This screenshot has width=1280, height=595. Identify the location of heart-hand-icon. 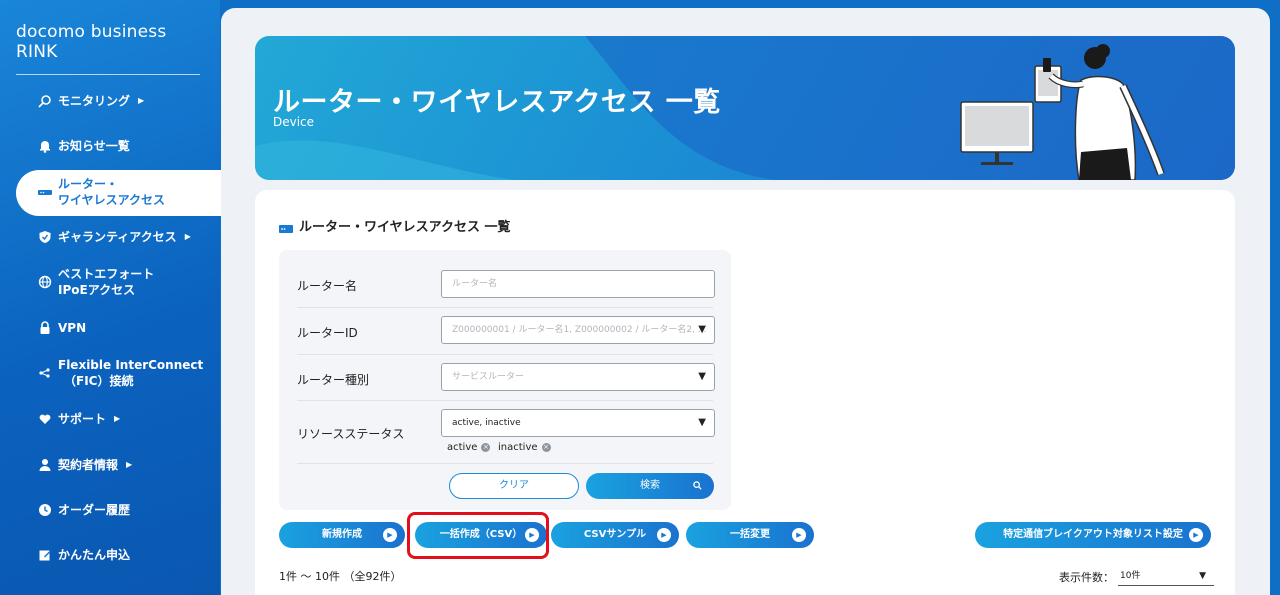
(45, 419).